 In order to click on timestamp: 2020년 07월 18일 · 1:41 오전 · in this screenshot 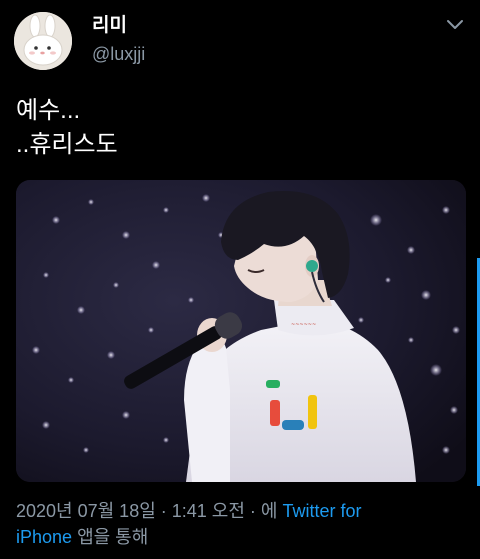, I will do `click(138, 511)`.